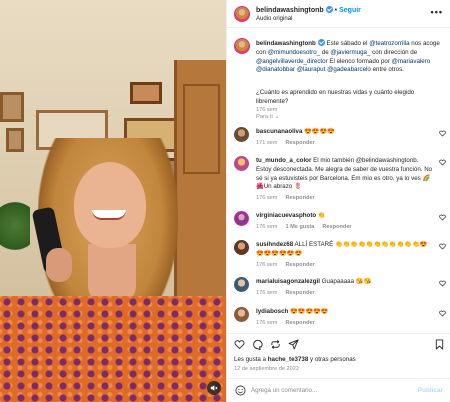 The image size is (450, 402). I want to click on para-ti-label: Para ti, so click(264, 117).